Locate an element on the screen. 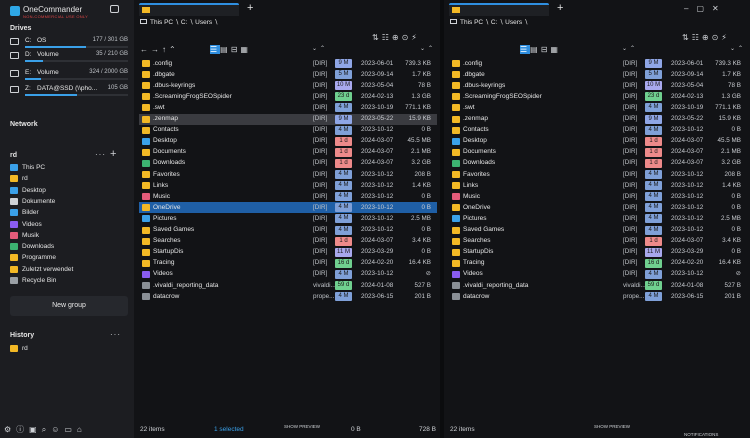 The height and width of the screenshot is (438, 750). age-badge: 23 d is located at coordinates (653, 97).